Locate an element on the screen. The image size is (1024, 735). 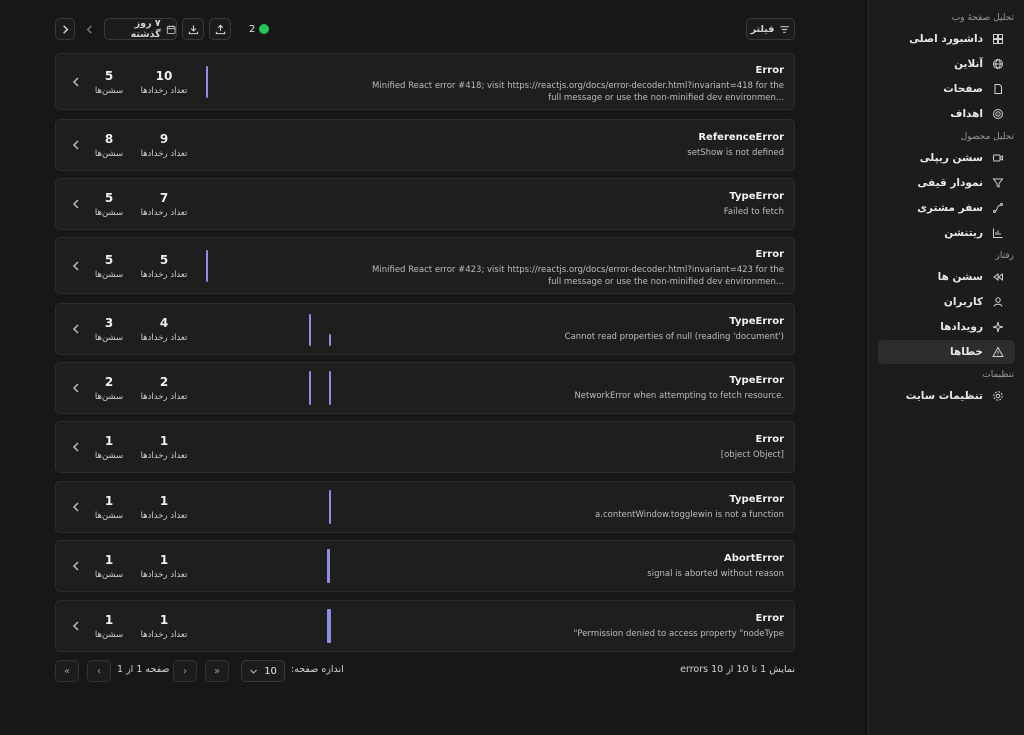
sidebar-item: خطاها is located at coordinates (946, 352).